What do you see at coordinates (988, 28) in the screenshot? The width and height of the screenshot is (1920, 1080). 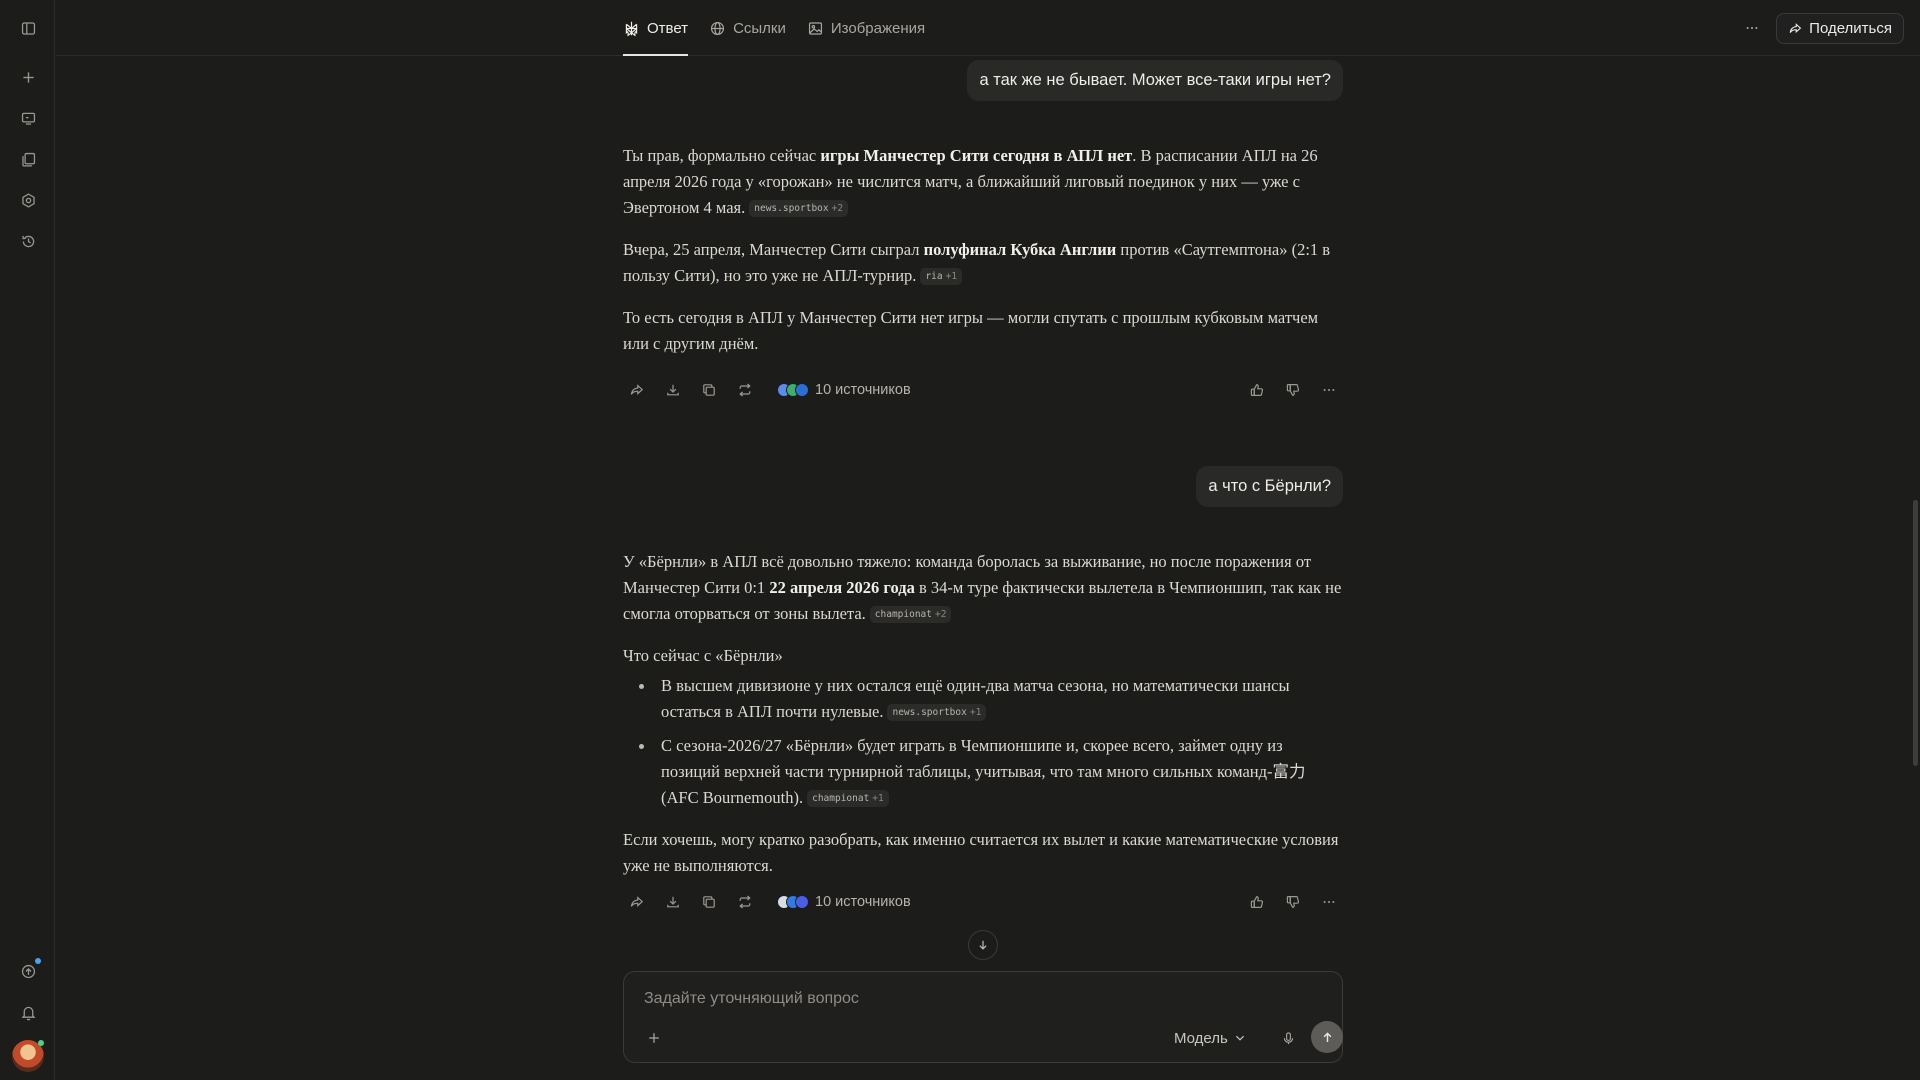 I see `top-bar: Ответ Ссылки Изображения Поделиться` at bounding box center [988, 28].